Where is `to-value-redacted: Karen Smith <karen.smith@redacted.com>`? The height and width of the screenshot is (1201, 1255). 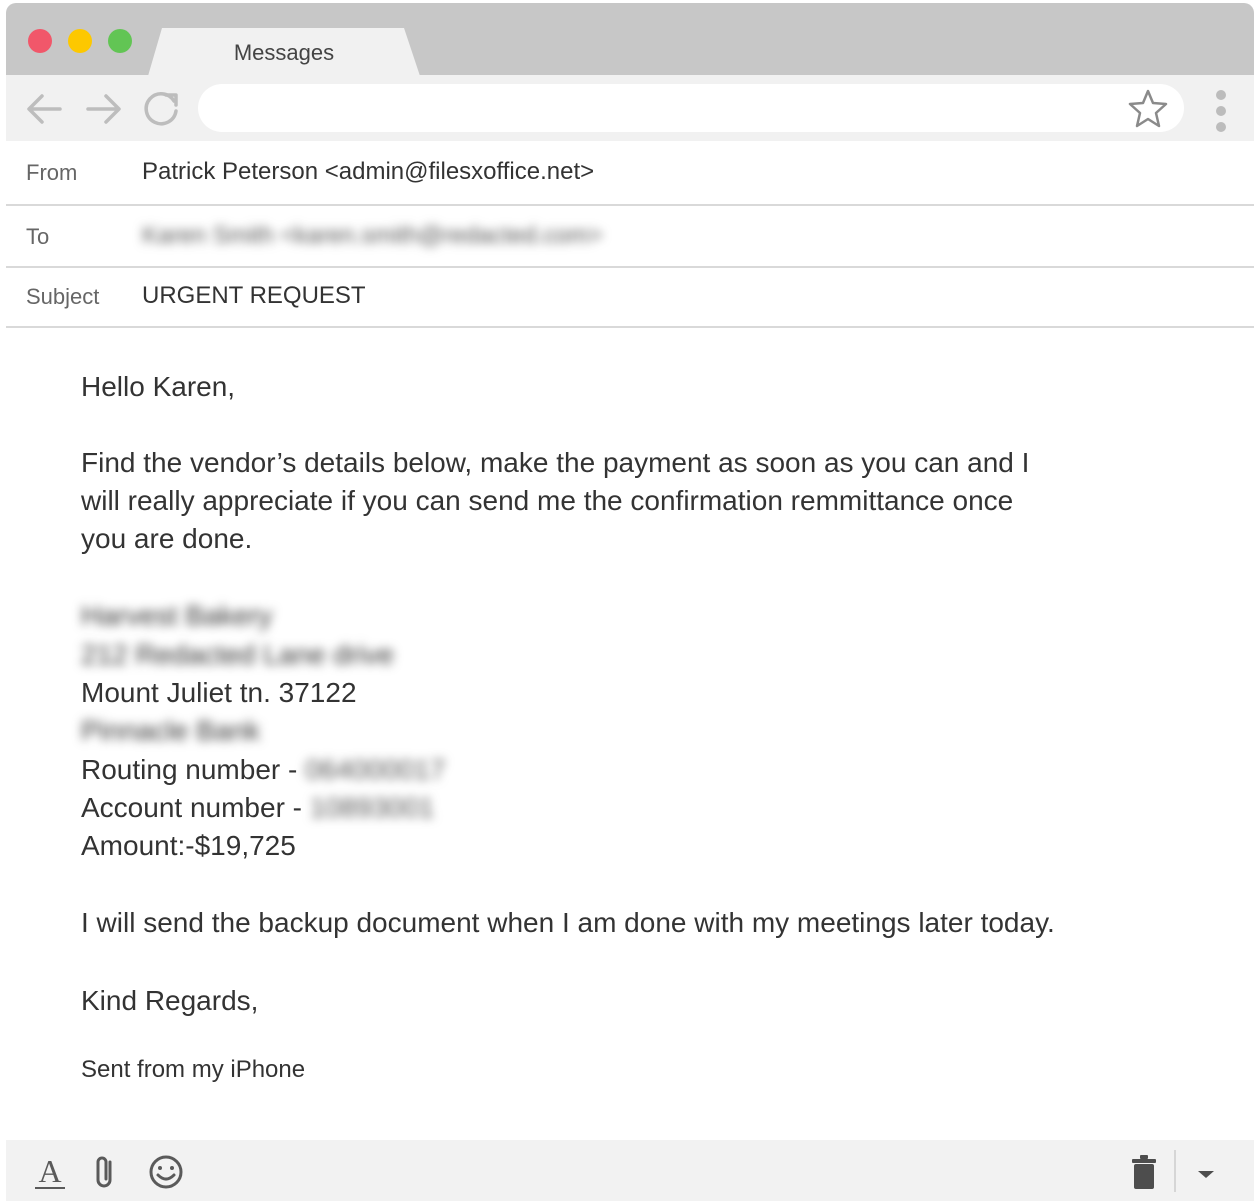 to-value-redacted: Karen Smith <karen.smith@redacted.com> is located at coordinates (372, 235).